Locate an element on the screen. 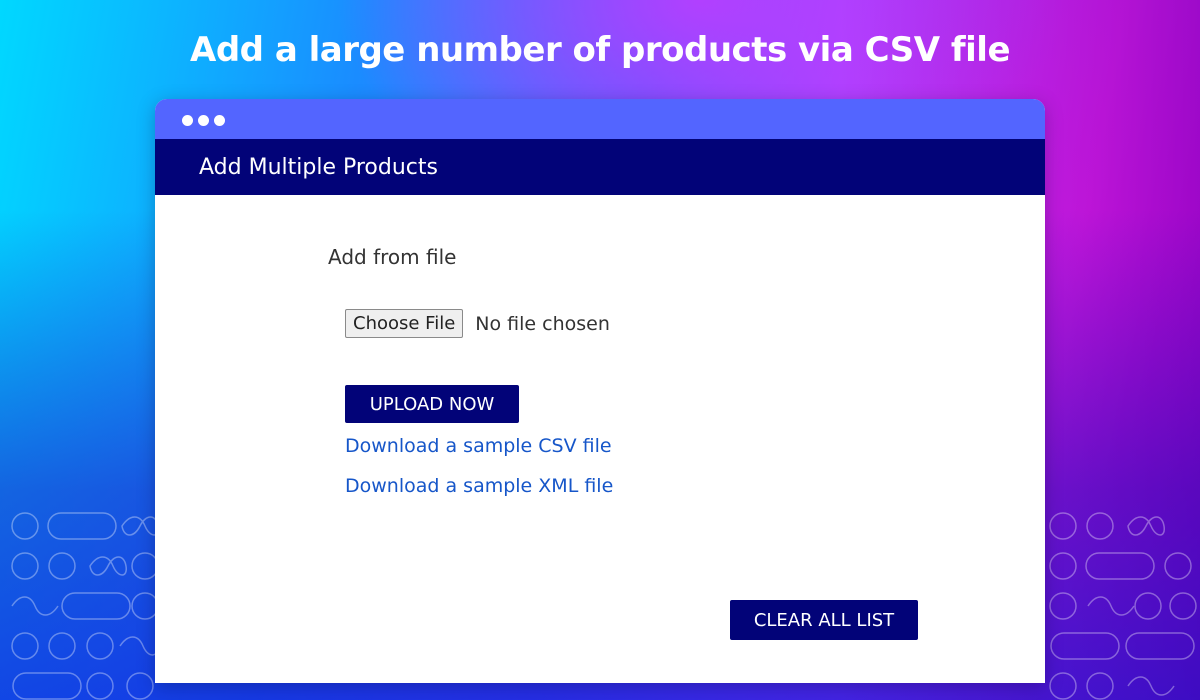  window-titlebar is located at coordinates (600, 119).